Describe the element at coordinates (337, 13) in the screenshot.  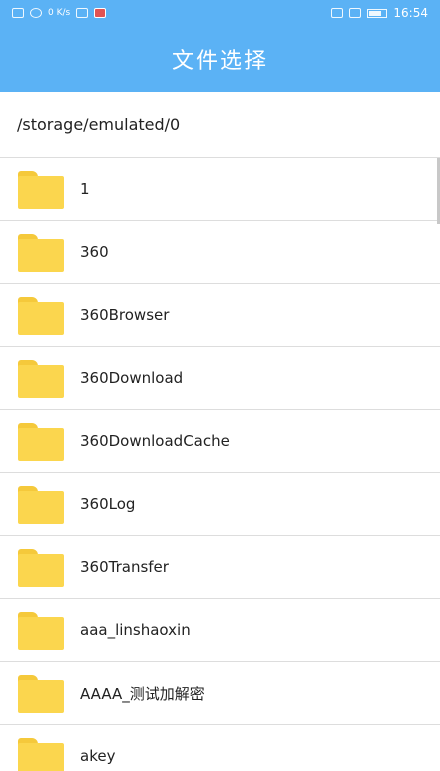
I see `bluetooth-icon` at that location.